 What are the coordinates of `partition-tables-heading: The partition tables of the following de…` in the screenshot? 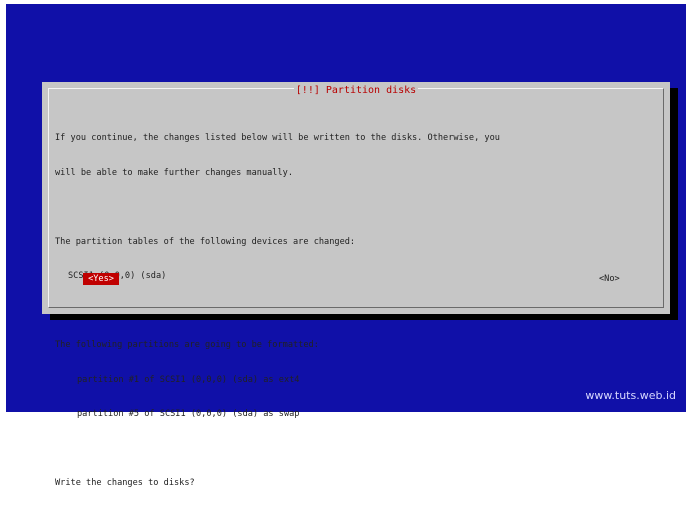 It's located at (205, 241).